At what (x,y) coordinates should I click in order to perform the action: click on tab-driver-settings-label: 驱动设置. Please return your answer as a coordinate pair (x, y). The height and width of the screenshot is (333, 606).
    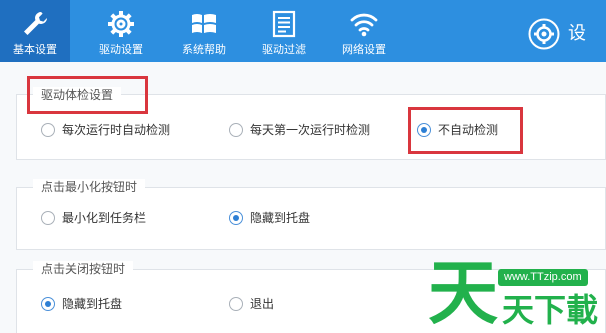
    Looking at the image, I should click on (121, 49).